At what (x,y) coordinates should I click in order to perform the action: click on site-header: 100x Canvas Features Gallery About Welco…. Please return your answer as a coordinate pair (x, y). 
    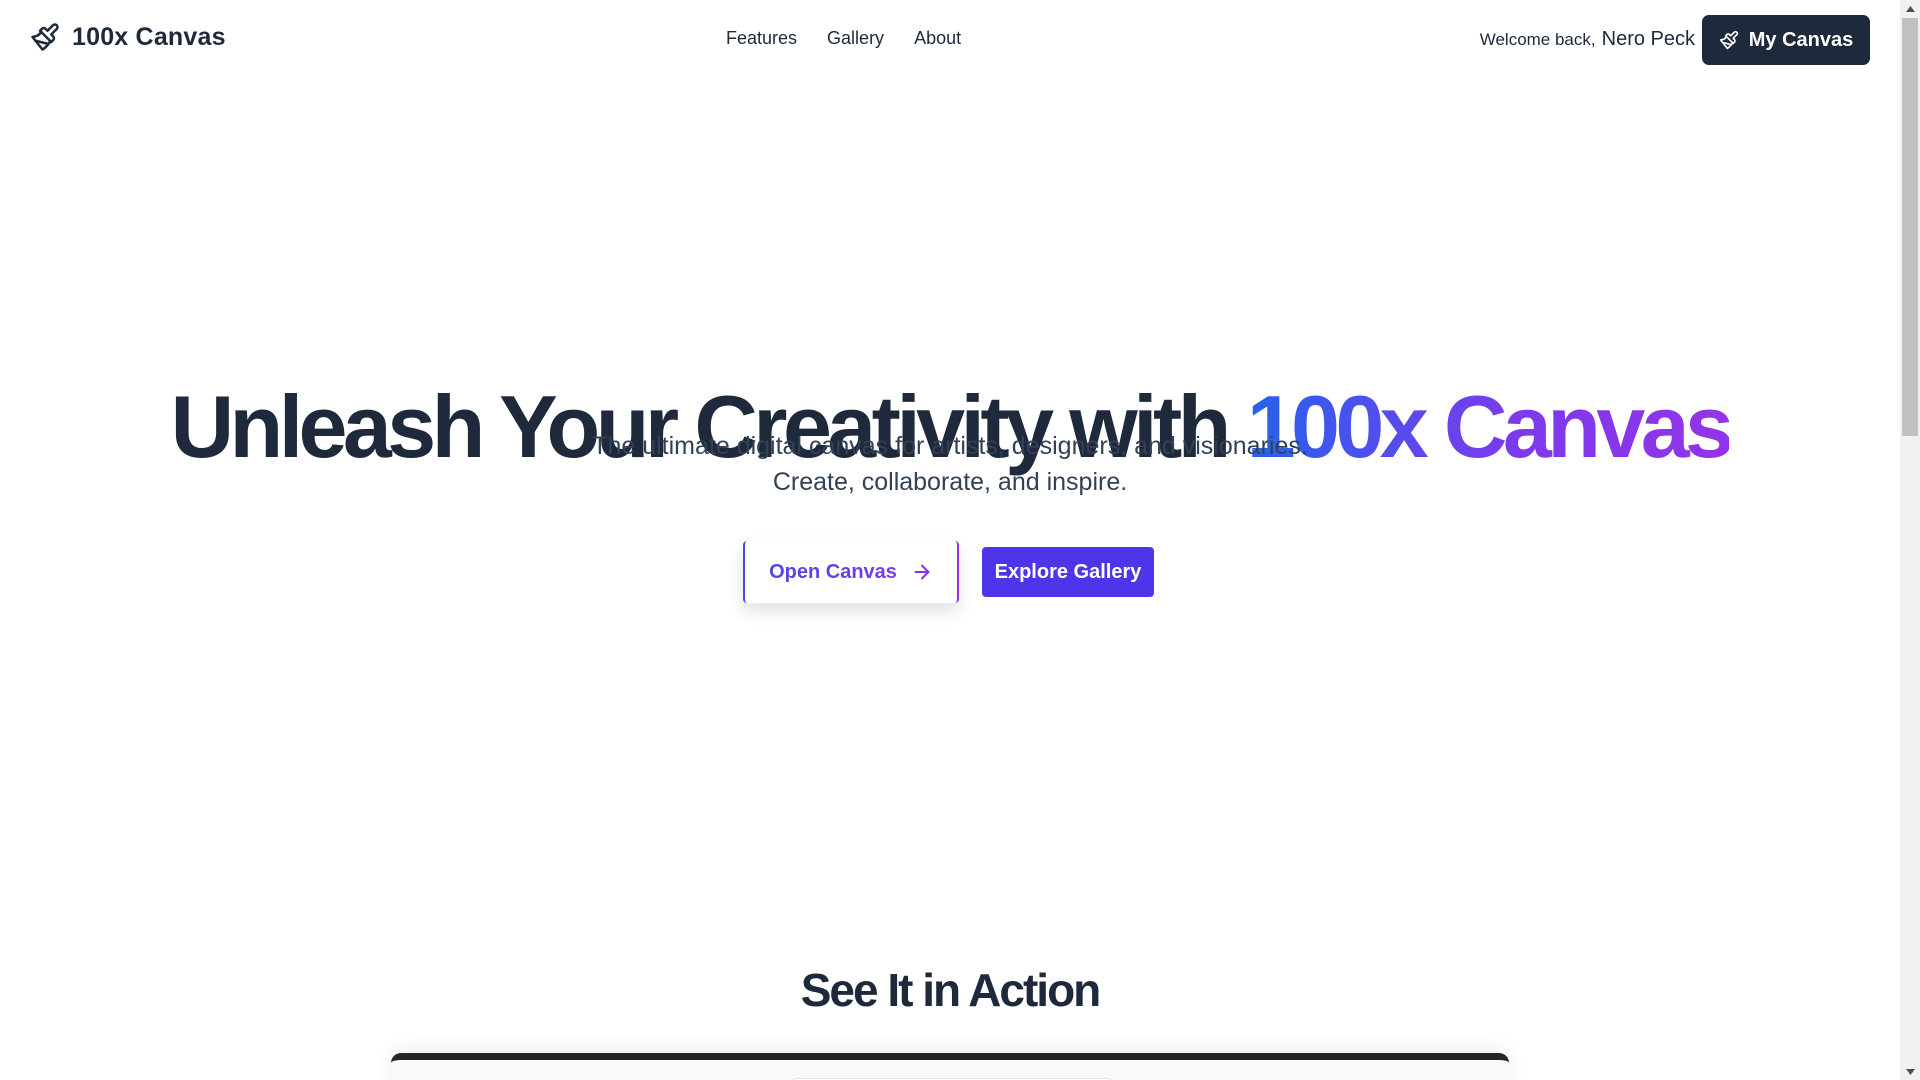
    Looking at the image, I should click on (950, 40).